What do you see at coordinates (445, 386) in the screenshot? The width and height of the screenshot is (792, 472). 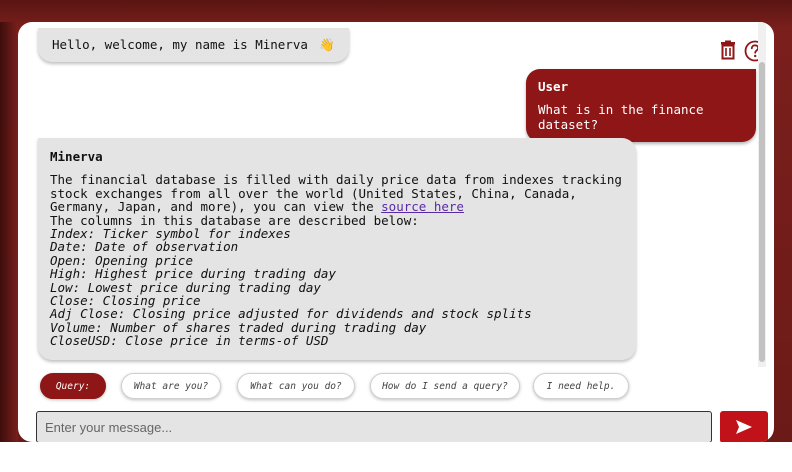 I see `suggestion-chip-send-query: How do I send a query?` at bounding box center [445, 386].